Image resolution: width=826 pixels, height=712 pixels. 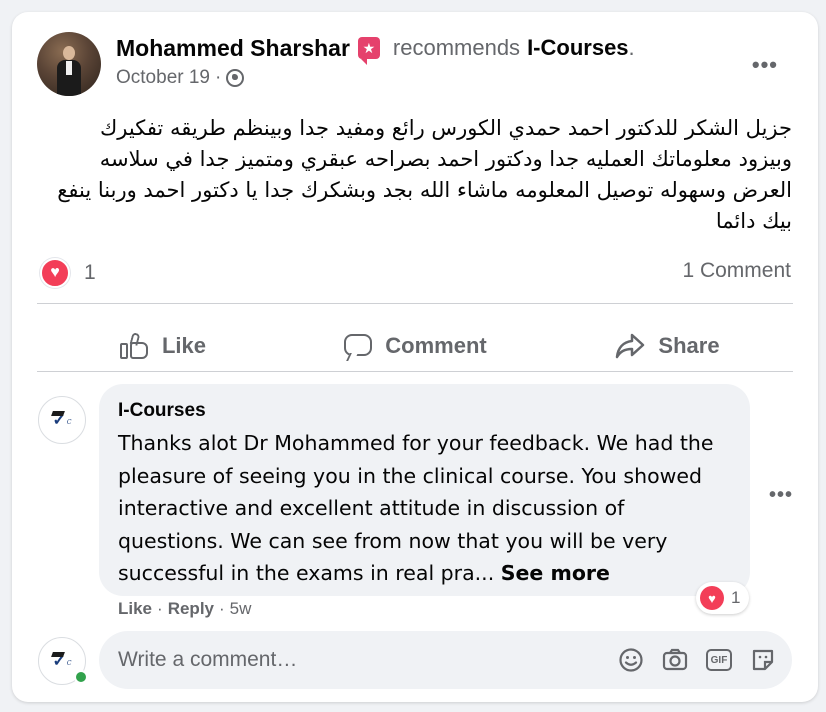 What do you see at coordinates (555, 573) in the screenshot?
I see `see-more-link: See more` at bounding box center [555, 573].